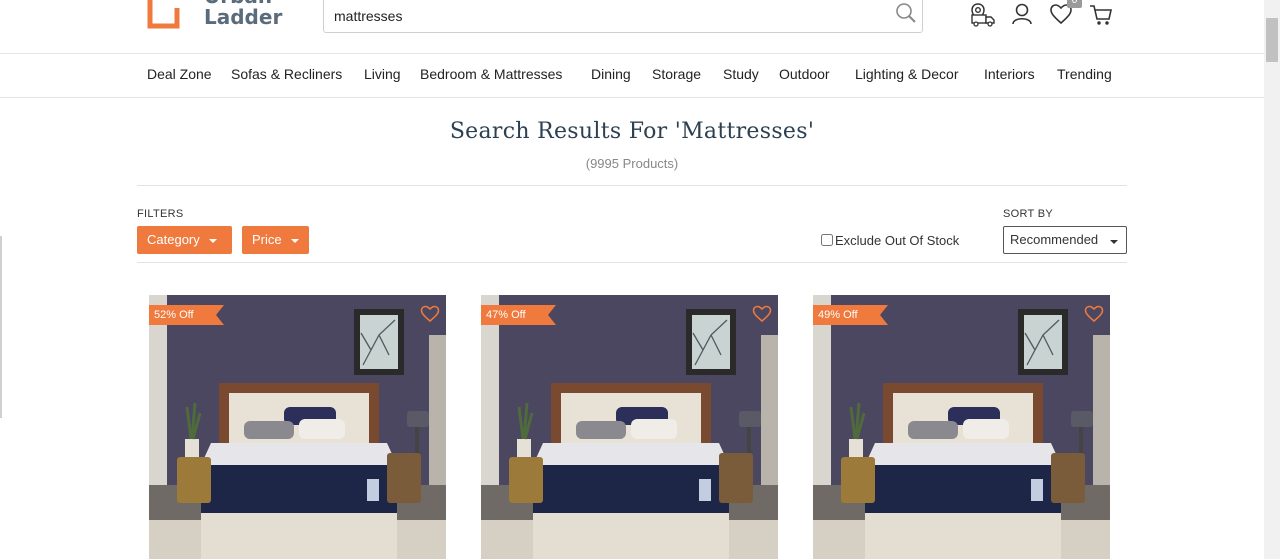 The width and height of the screenshot is (1280, 559). Describe the element at coordinates (243, 14) in the screenshot. I see `brand-name: Urban Ladder` at that location.